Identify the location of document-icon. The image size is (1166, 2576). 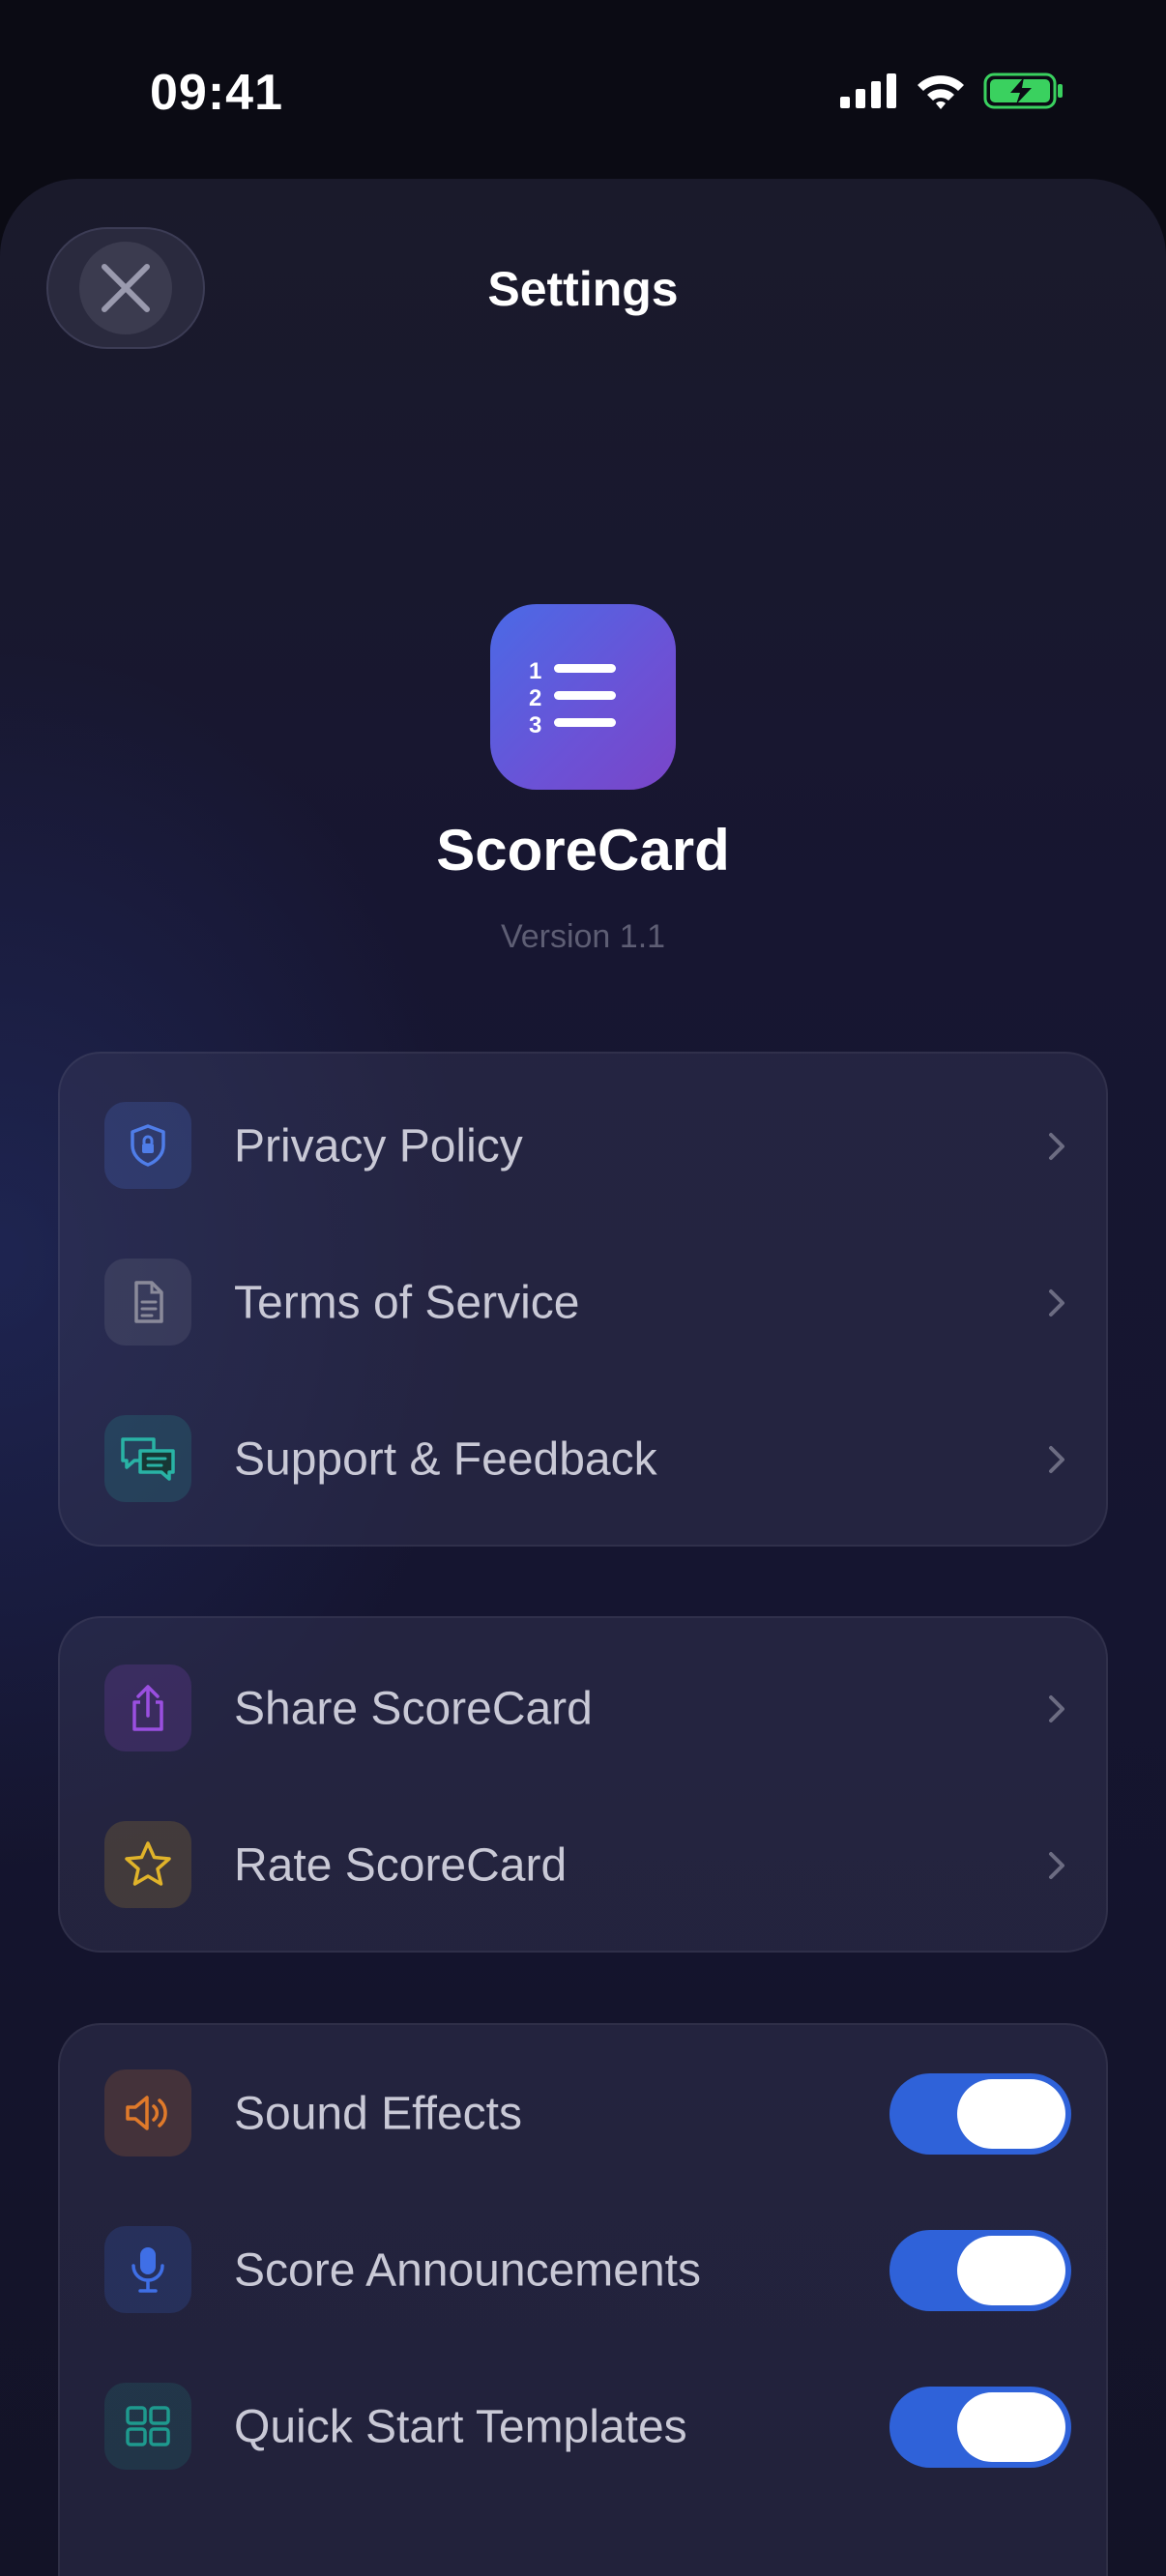
(147, 1303).